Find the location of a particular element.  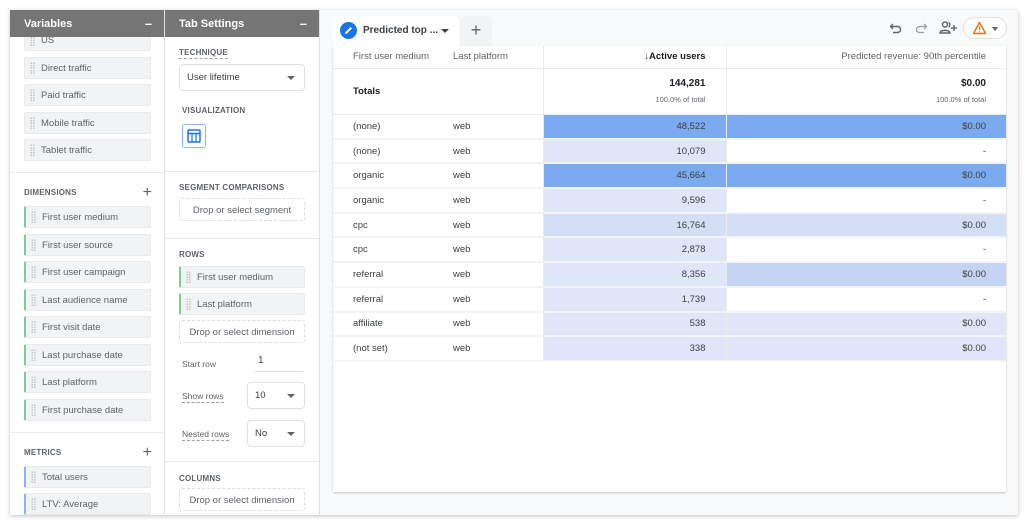

row-chip: Last platform is located at coordinates (242, 304).